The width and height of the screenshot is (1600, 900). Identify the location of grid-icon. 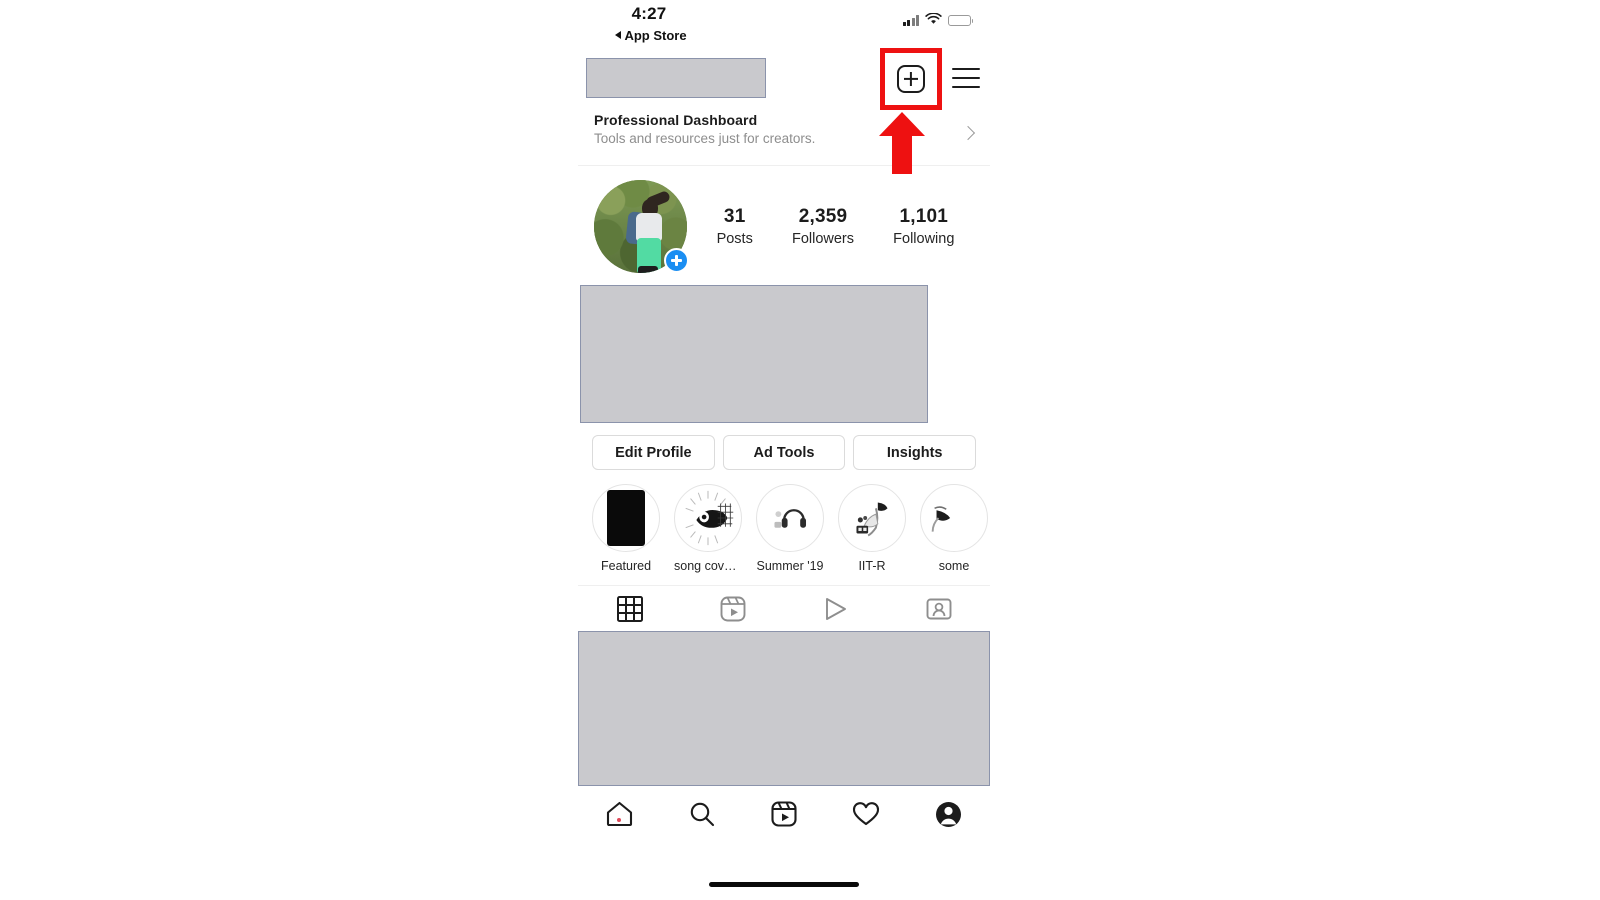
(629, 608).